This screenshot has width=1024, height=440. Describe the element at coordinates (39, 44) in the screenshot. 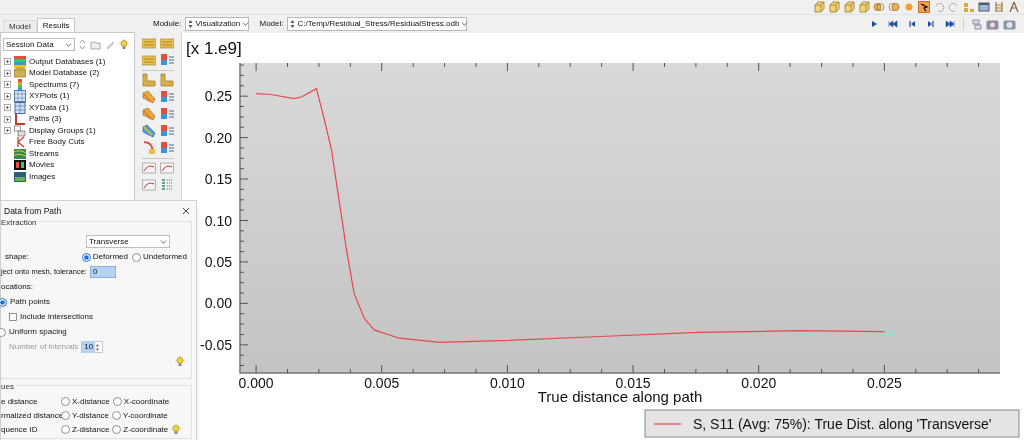

I see `session-dropdown: Session Data` at that location.